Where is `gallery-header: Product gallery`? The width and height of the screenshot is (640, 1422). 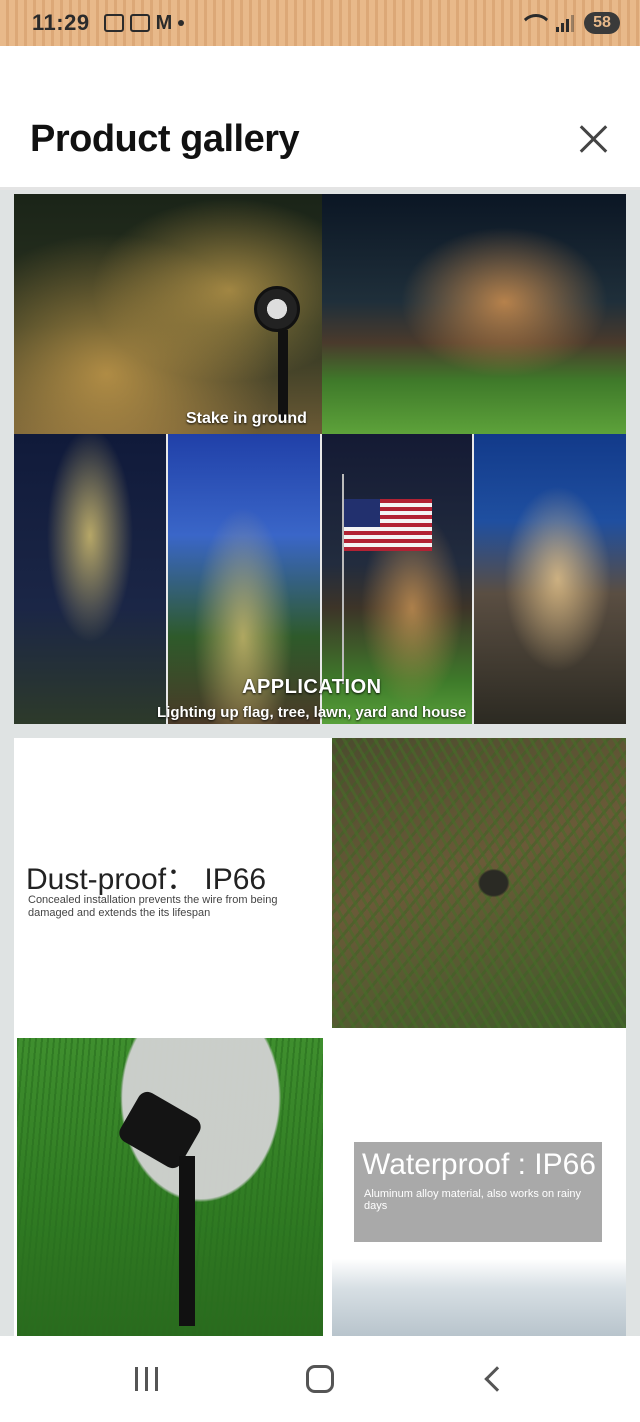 gallery-header: Product gallery is located at coordinates (320, 118).